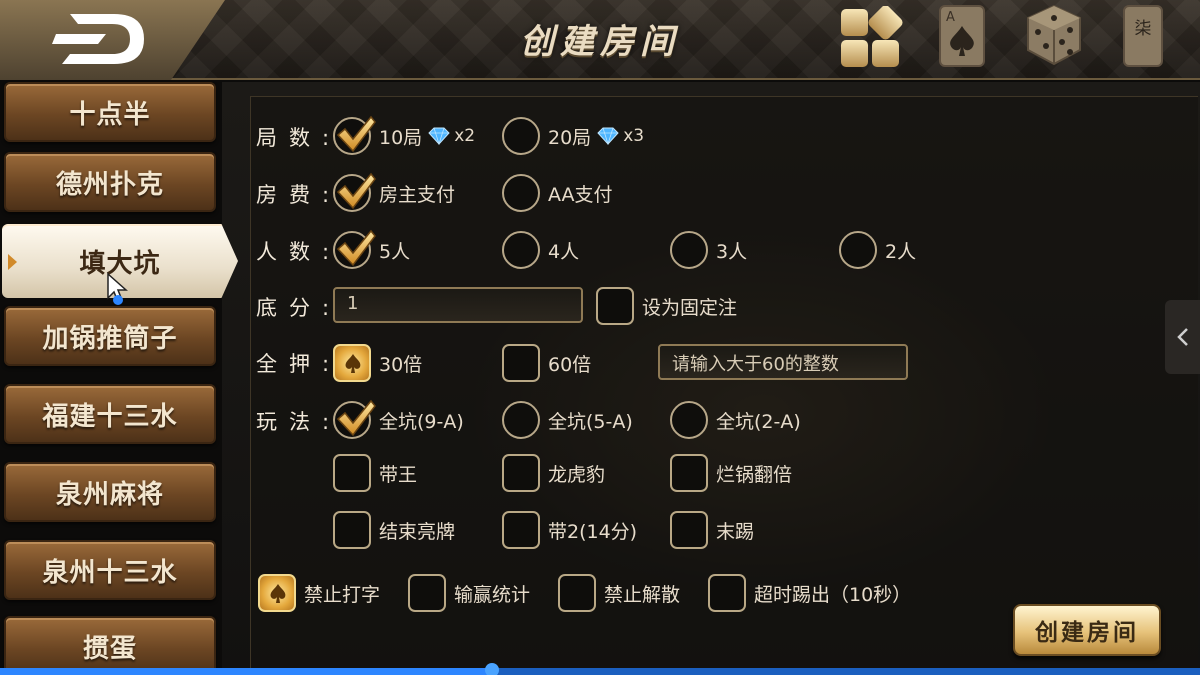 This screenshot has width=1200, height=675. I want to click on ace-spade-card-icon: A, so click(963, 38).